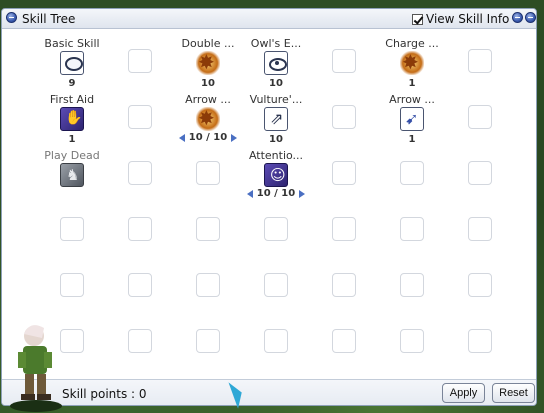 This screenshot has width=544, height=413. What do you see at coordinates (72, 43) in the screenshot?
I see `skill-name: Basic Skill` at bounding box center [72, 43].